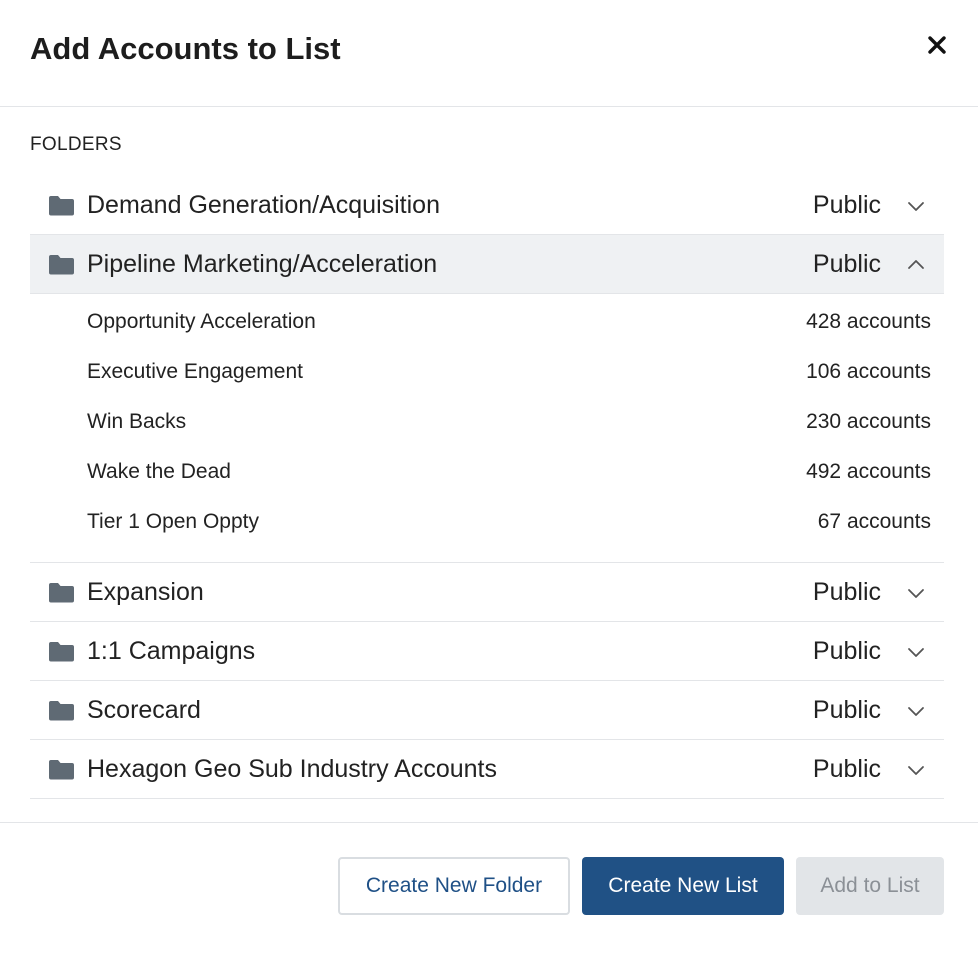 This screenshot has height=955, width=978. What do you see at coordinates (487, 473) in the screenshot?
I see `list-item: Wake the Dead 492 accounts` at bounding box center [487, 473].